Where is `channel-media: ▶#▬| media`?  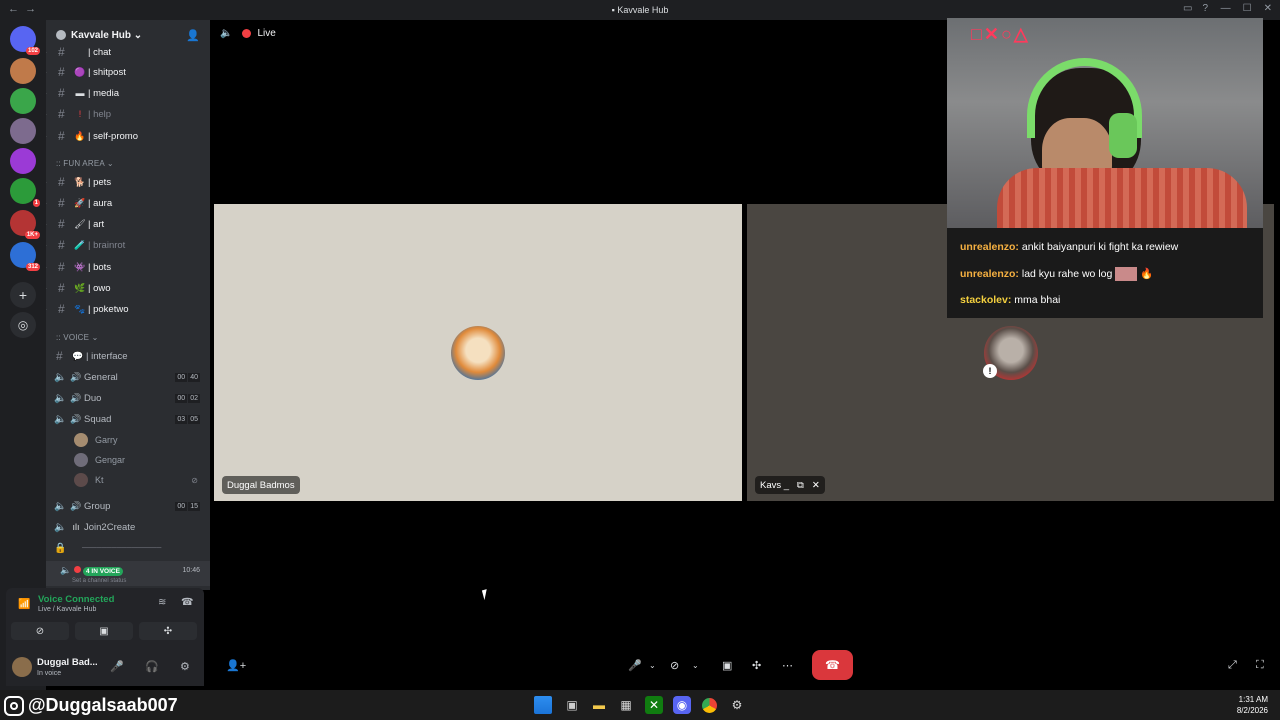 channel-media: ▶#▬| media is located at coordinates (128, 93).